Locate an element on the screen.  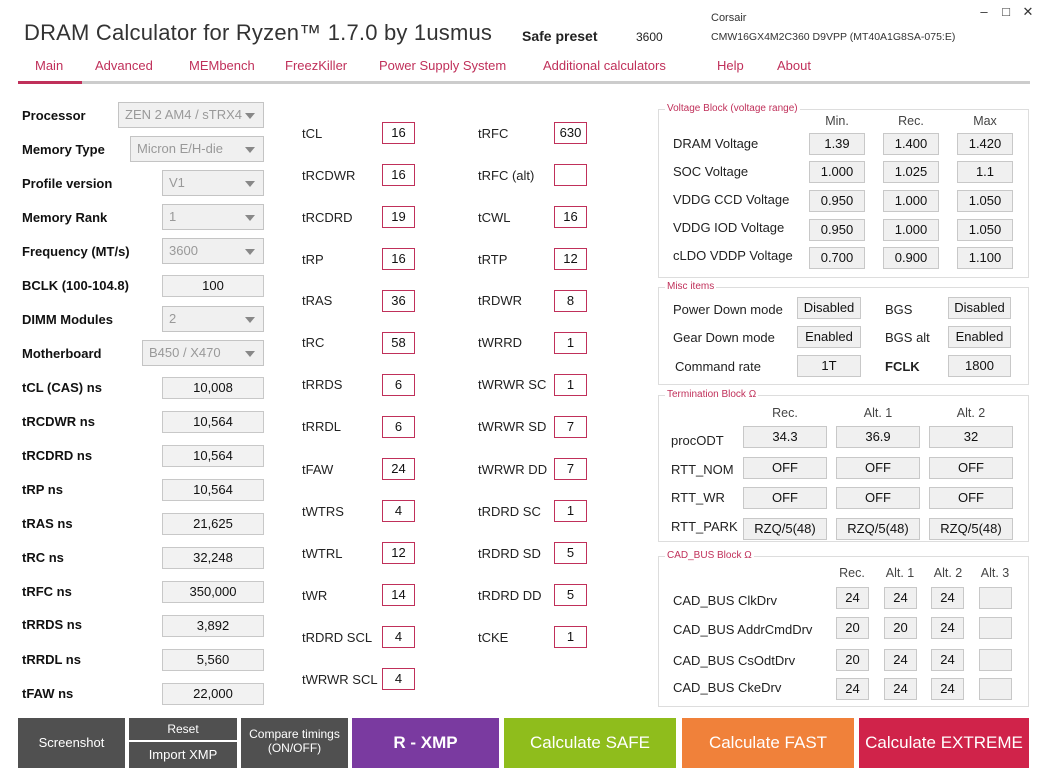
timing-label: tRDRD DD is located at coordinates (510, 595).